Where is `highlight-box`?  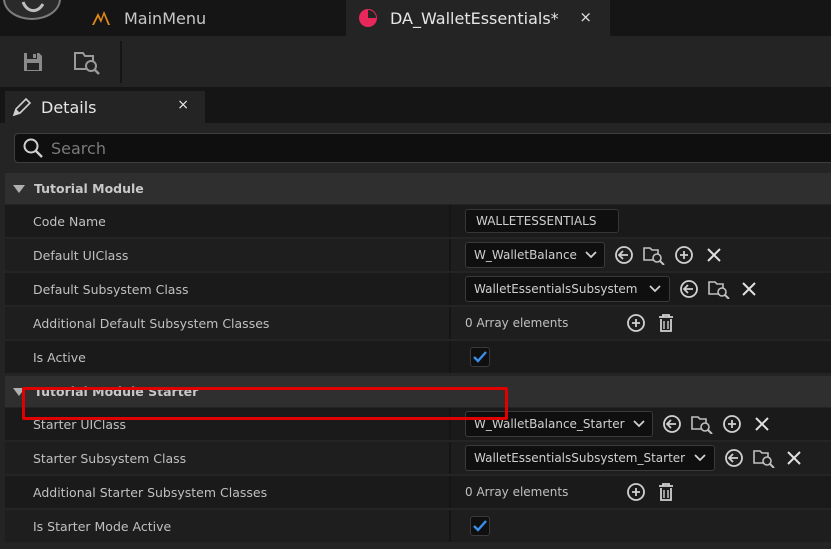 highlight-box is located at coordinates (265, 403).